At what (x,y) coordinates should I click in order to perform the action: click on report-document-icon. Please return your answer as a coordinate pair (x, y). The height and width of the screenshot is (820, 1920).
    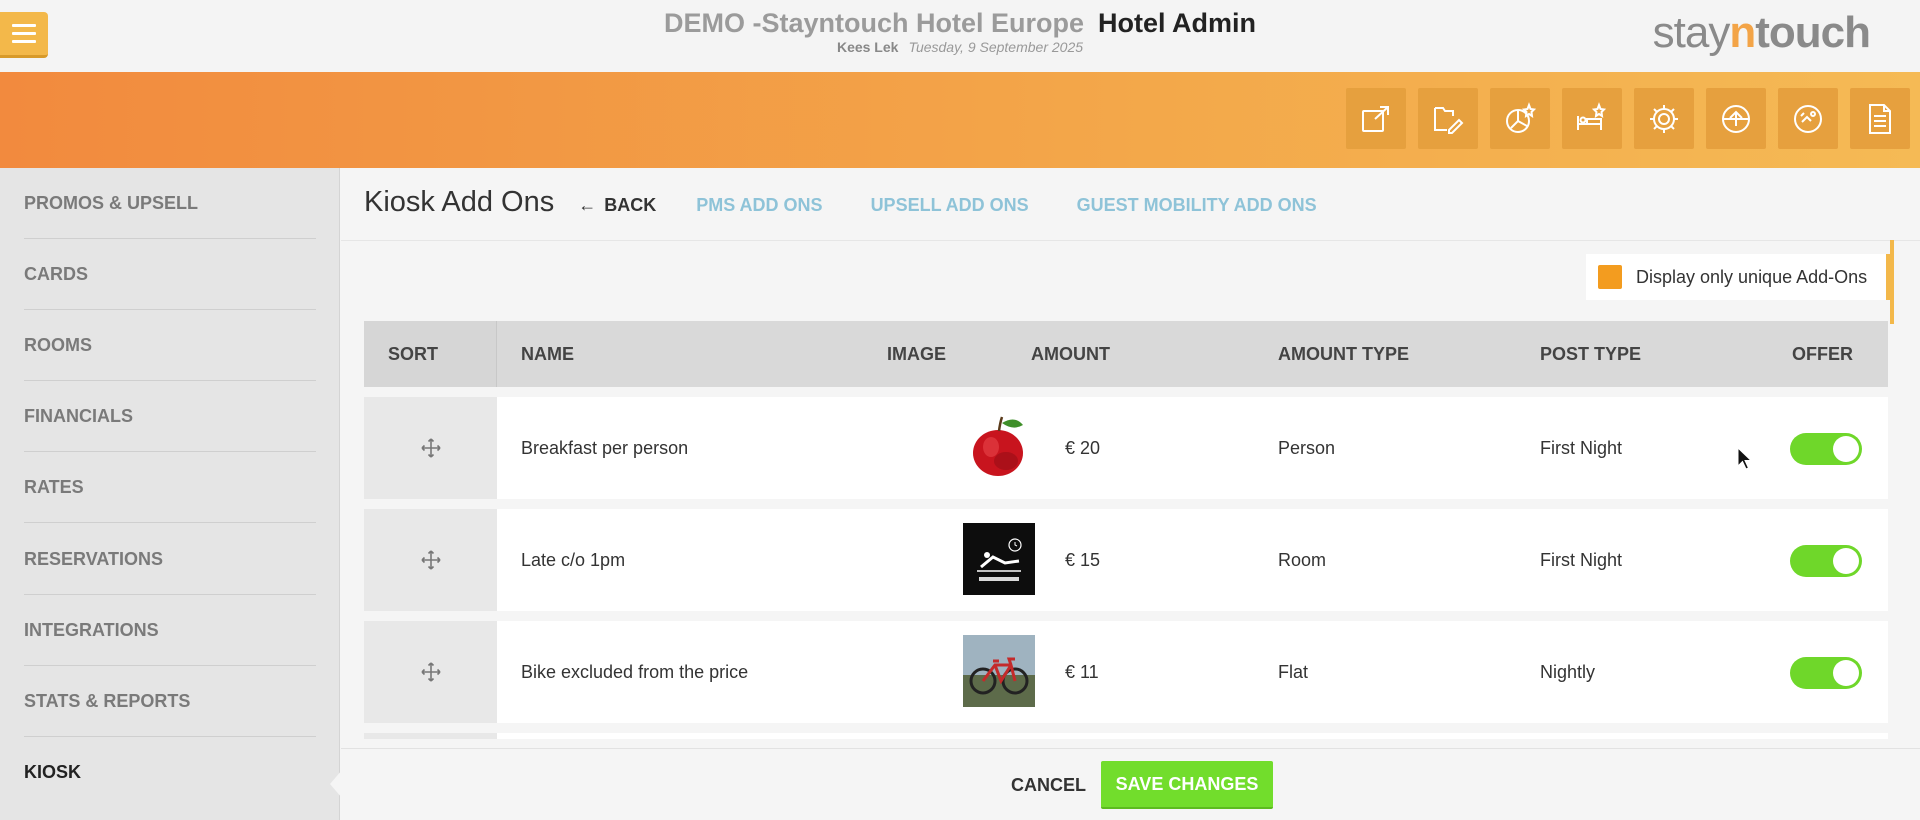
    Looking at the image, I should click on (1880, 118).